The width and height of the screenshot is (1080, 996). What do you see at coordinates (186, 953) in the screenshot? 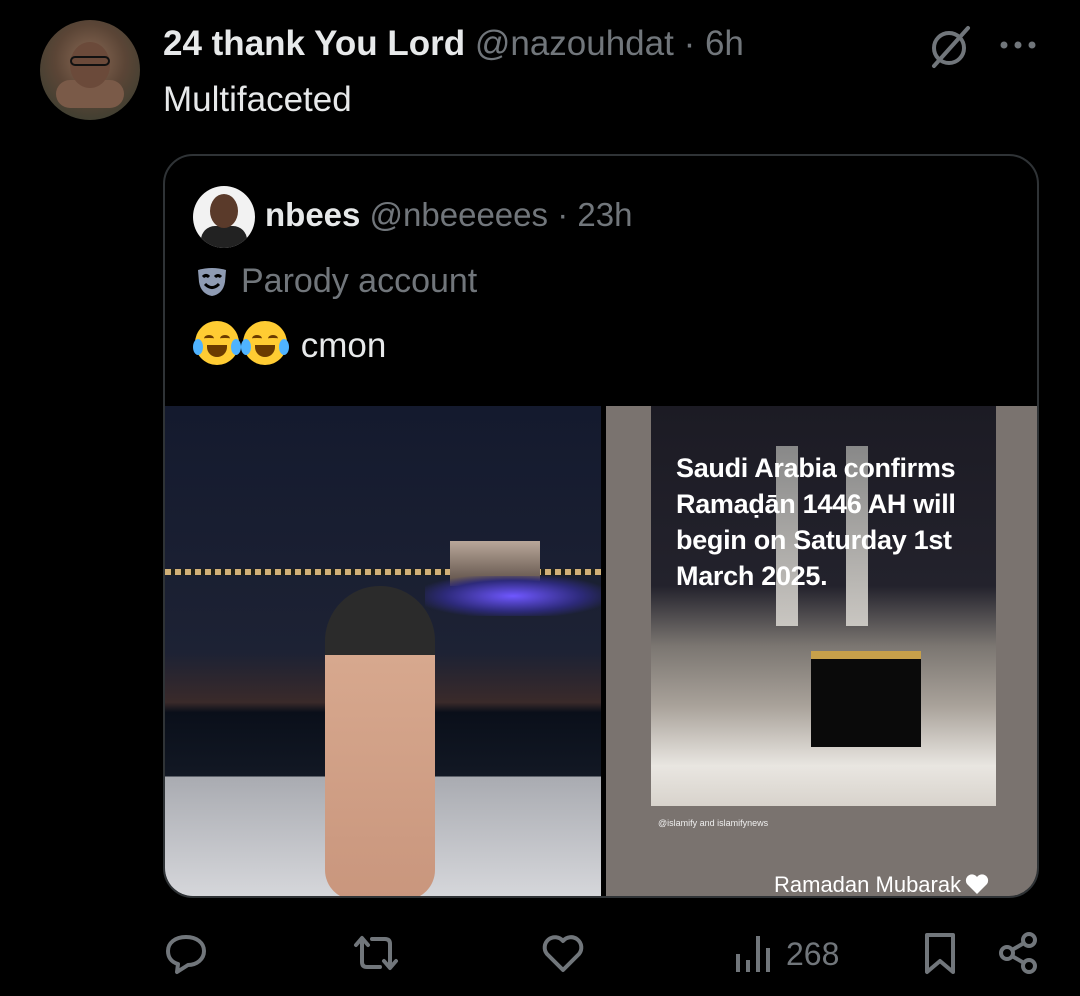
I see `reply-icon` at bounding box center [186, 953].